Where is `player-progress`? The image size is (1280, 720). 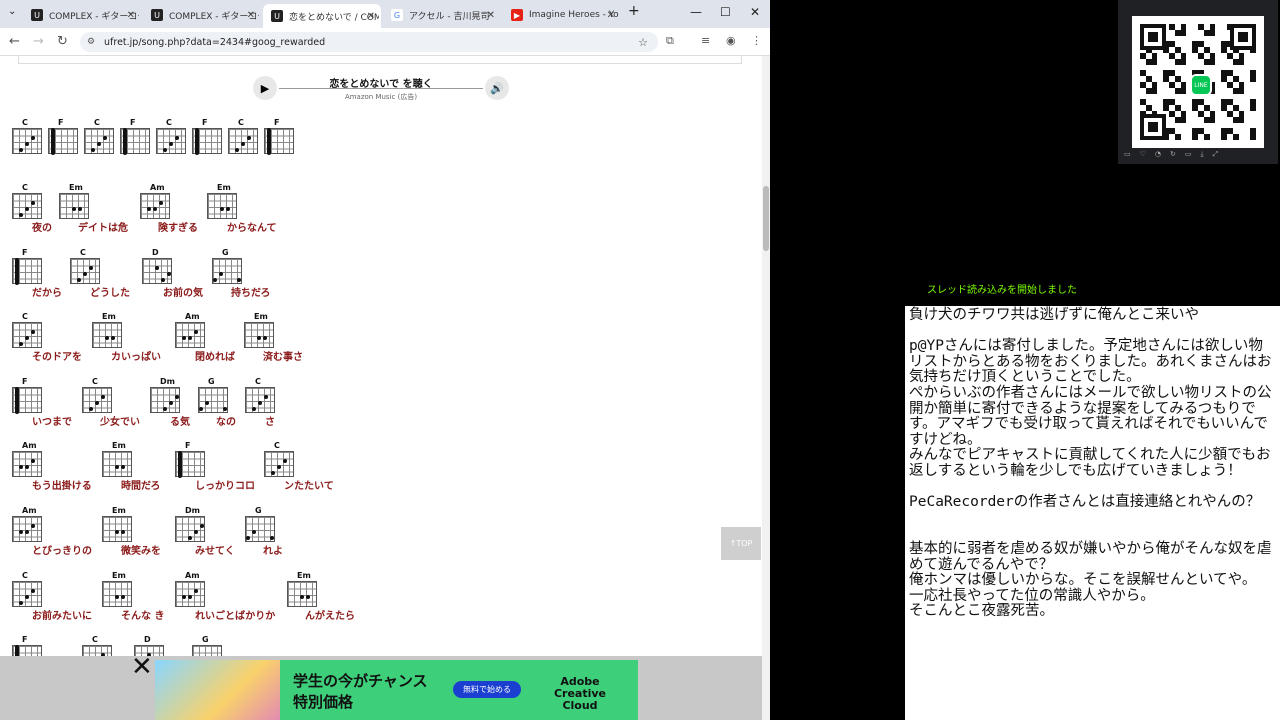
player-progress is located at coordinates (381, 88).